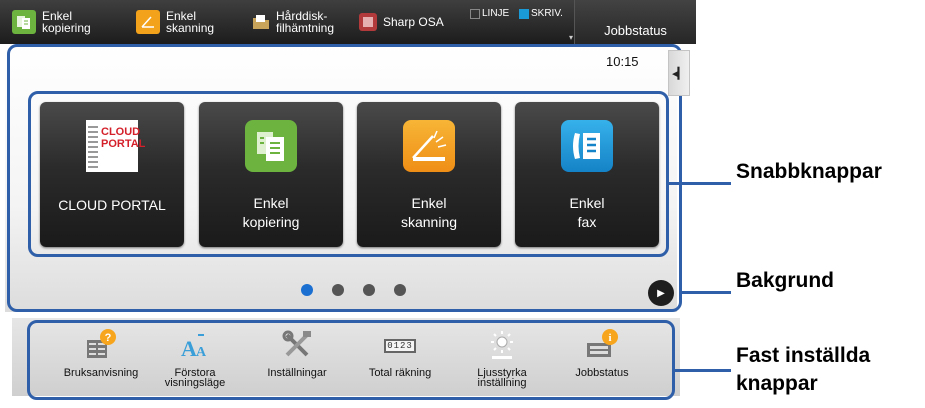  Describe the element at coordinates (475, 13) in the screenshot. I see `line-indicator-lamp` at that location.